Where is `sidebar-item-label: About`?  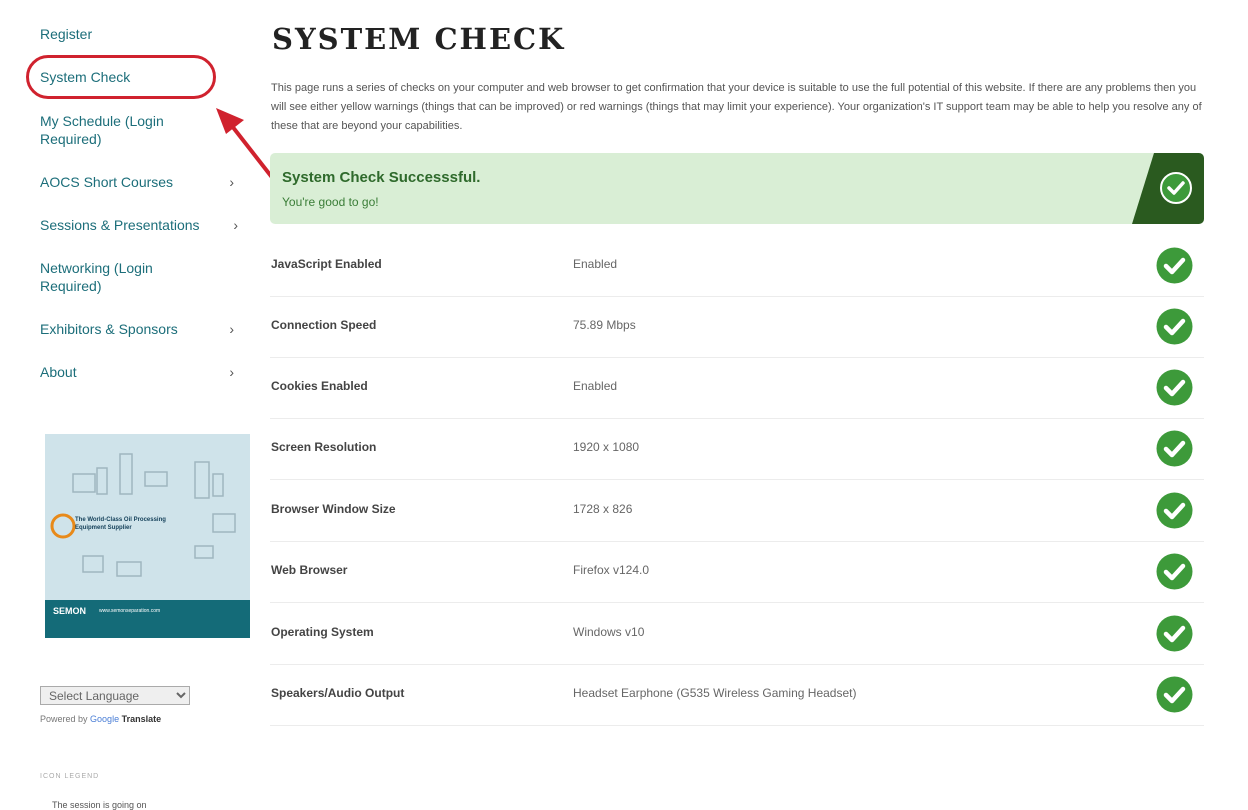
sidebar-item-label: About is located at coordinates (58, 372).